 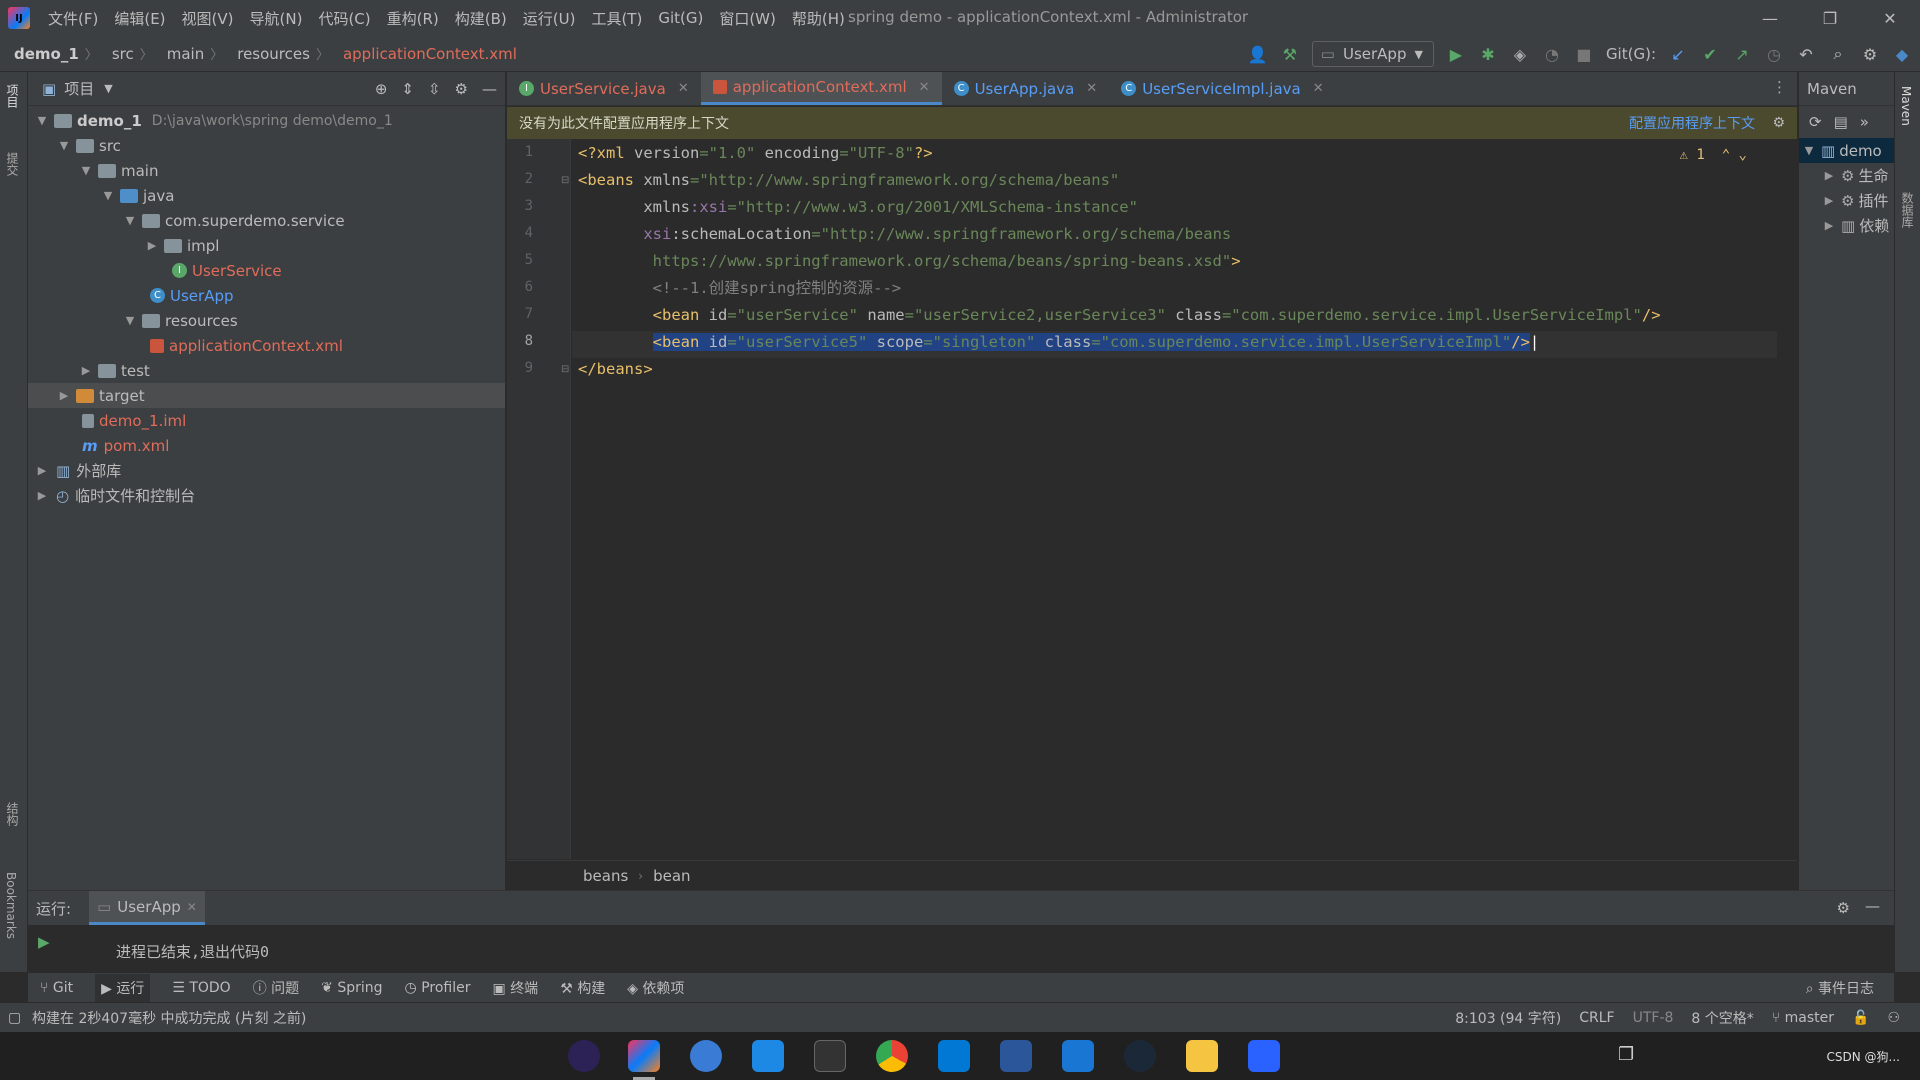 I want to click on tree-item-impl: ▶ impl, so click(x=266, y=245).